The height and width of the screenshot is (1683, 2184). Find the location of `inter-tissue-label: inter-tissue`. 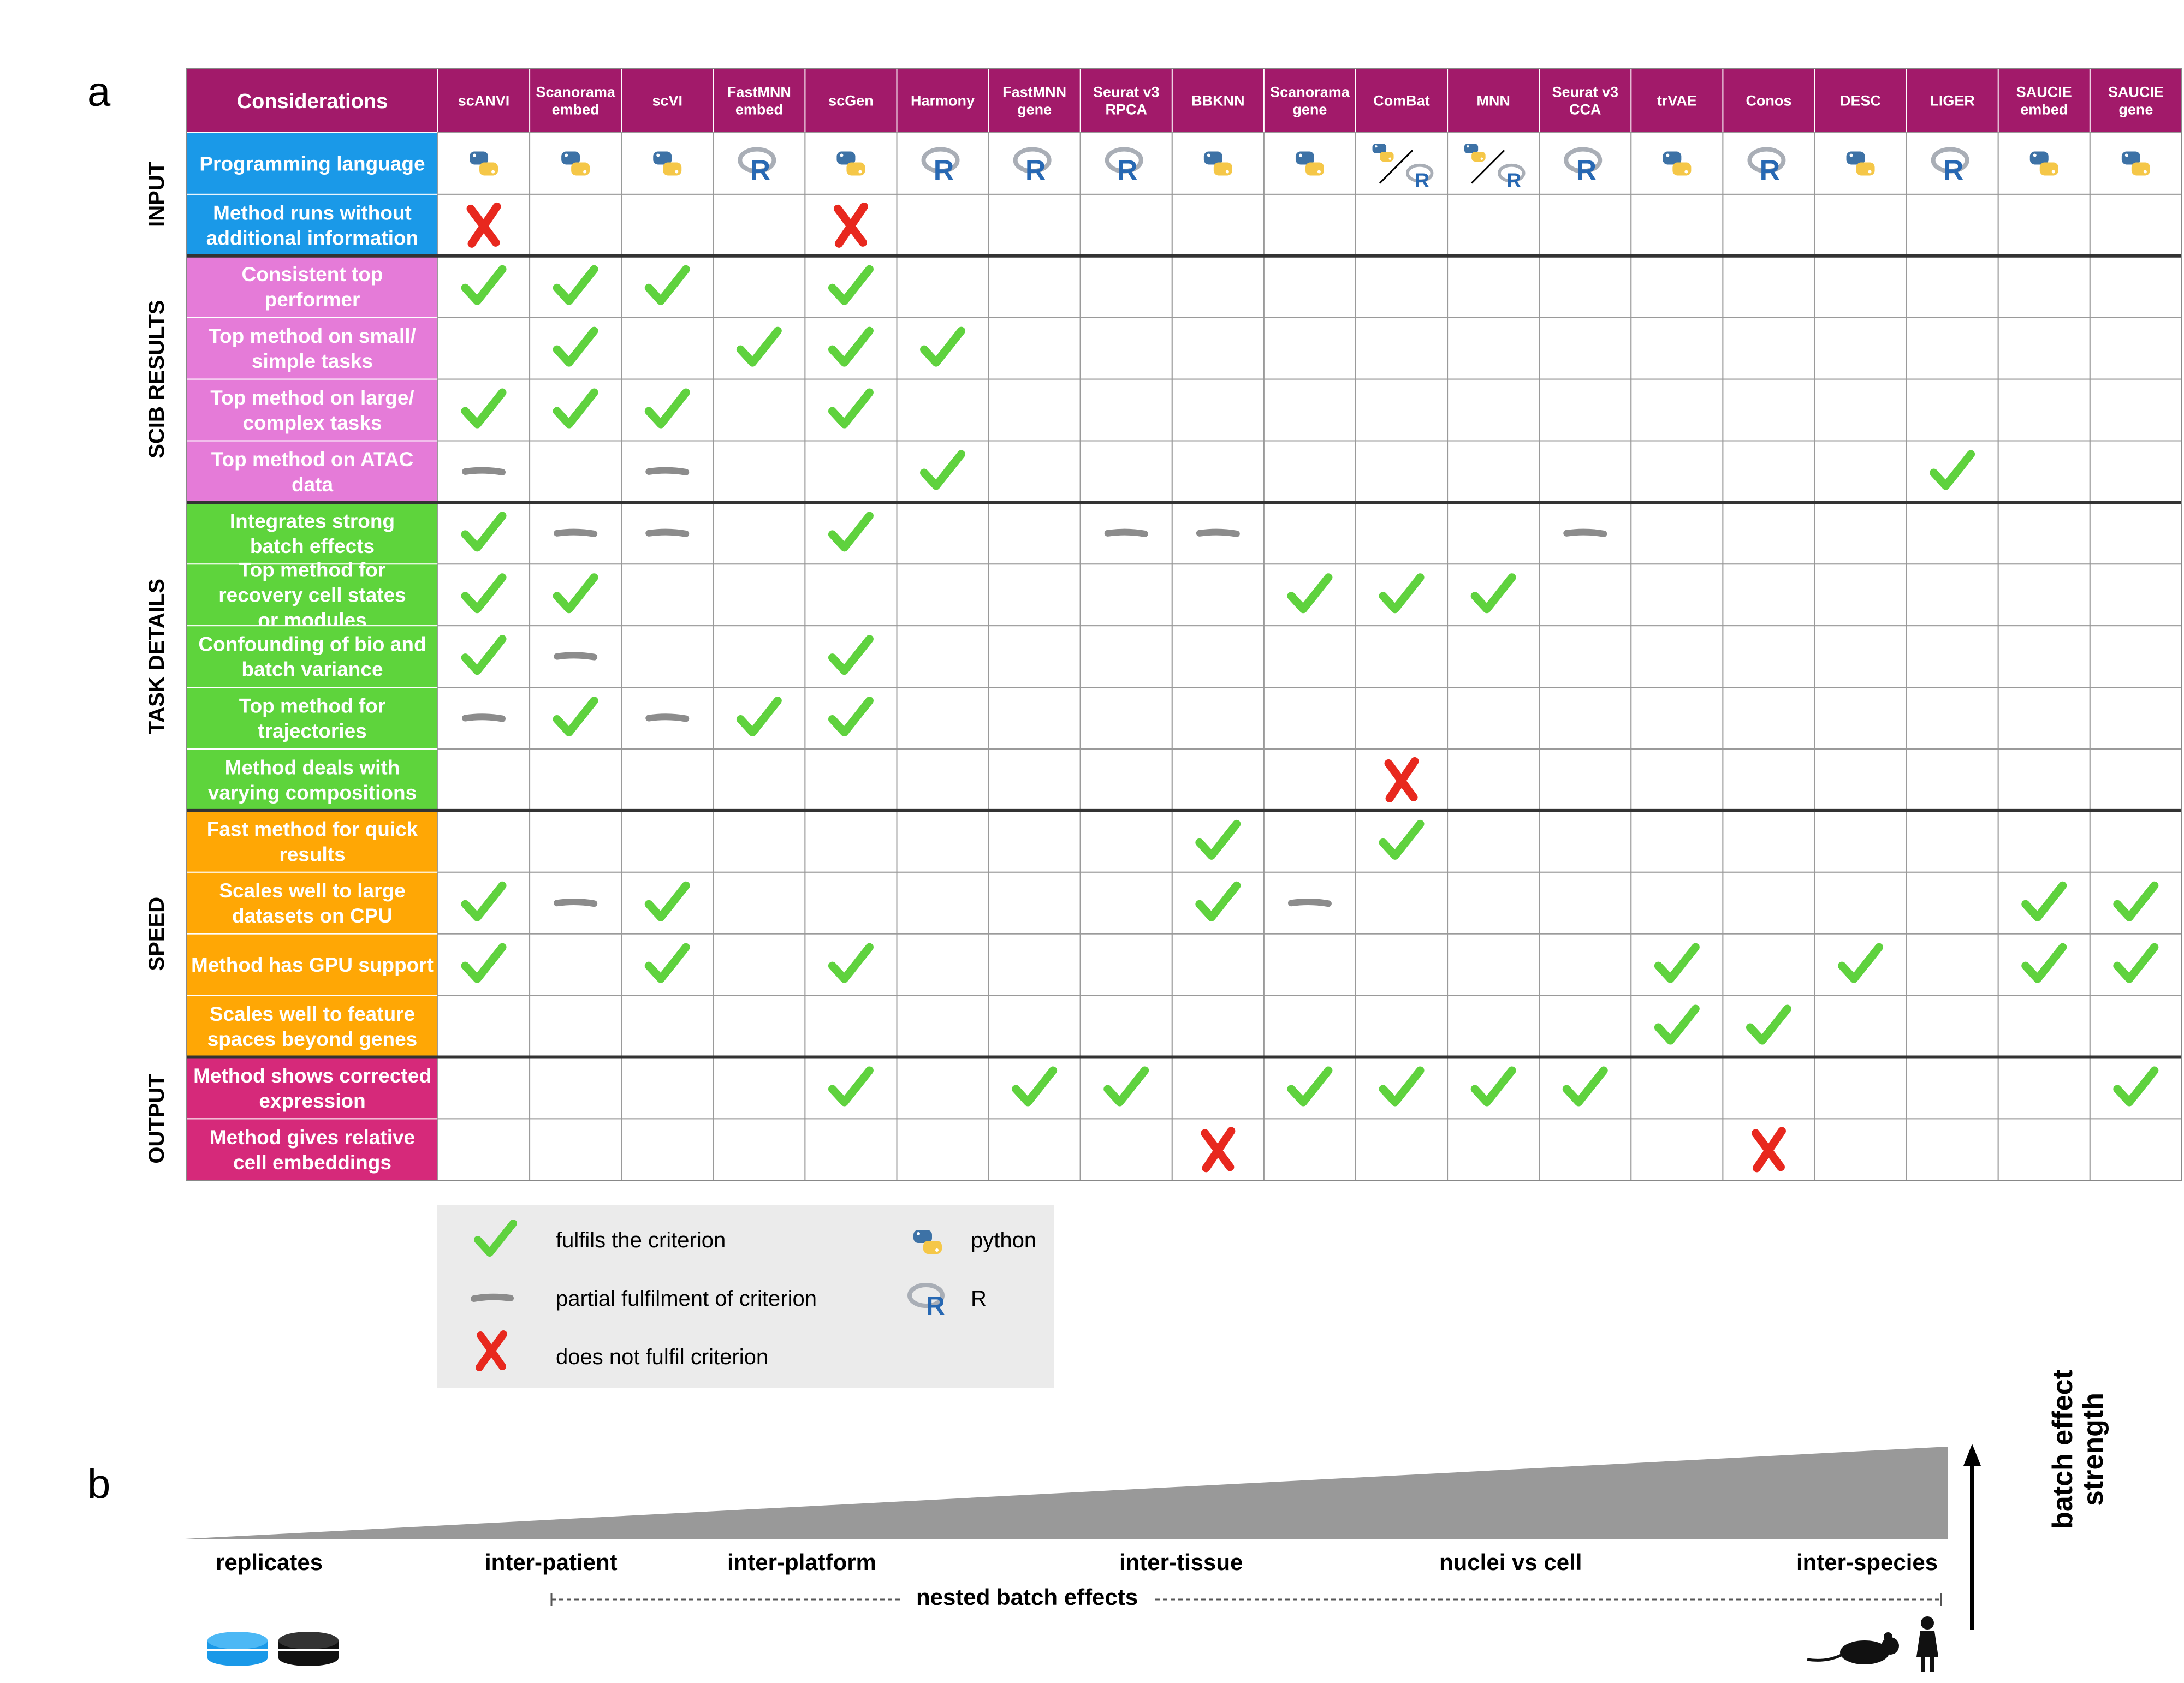

inter-tissue-label: inter-tissue is located at coordinates (1181, 1562).